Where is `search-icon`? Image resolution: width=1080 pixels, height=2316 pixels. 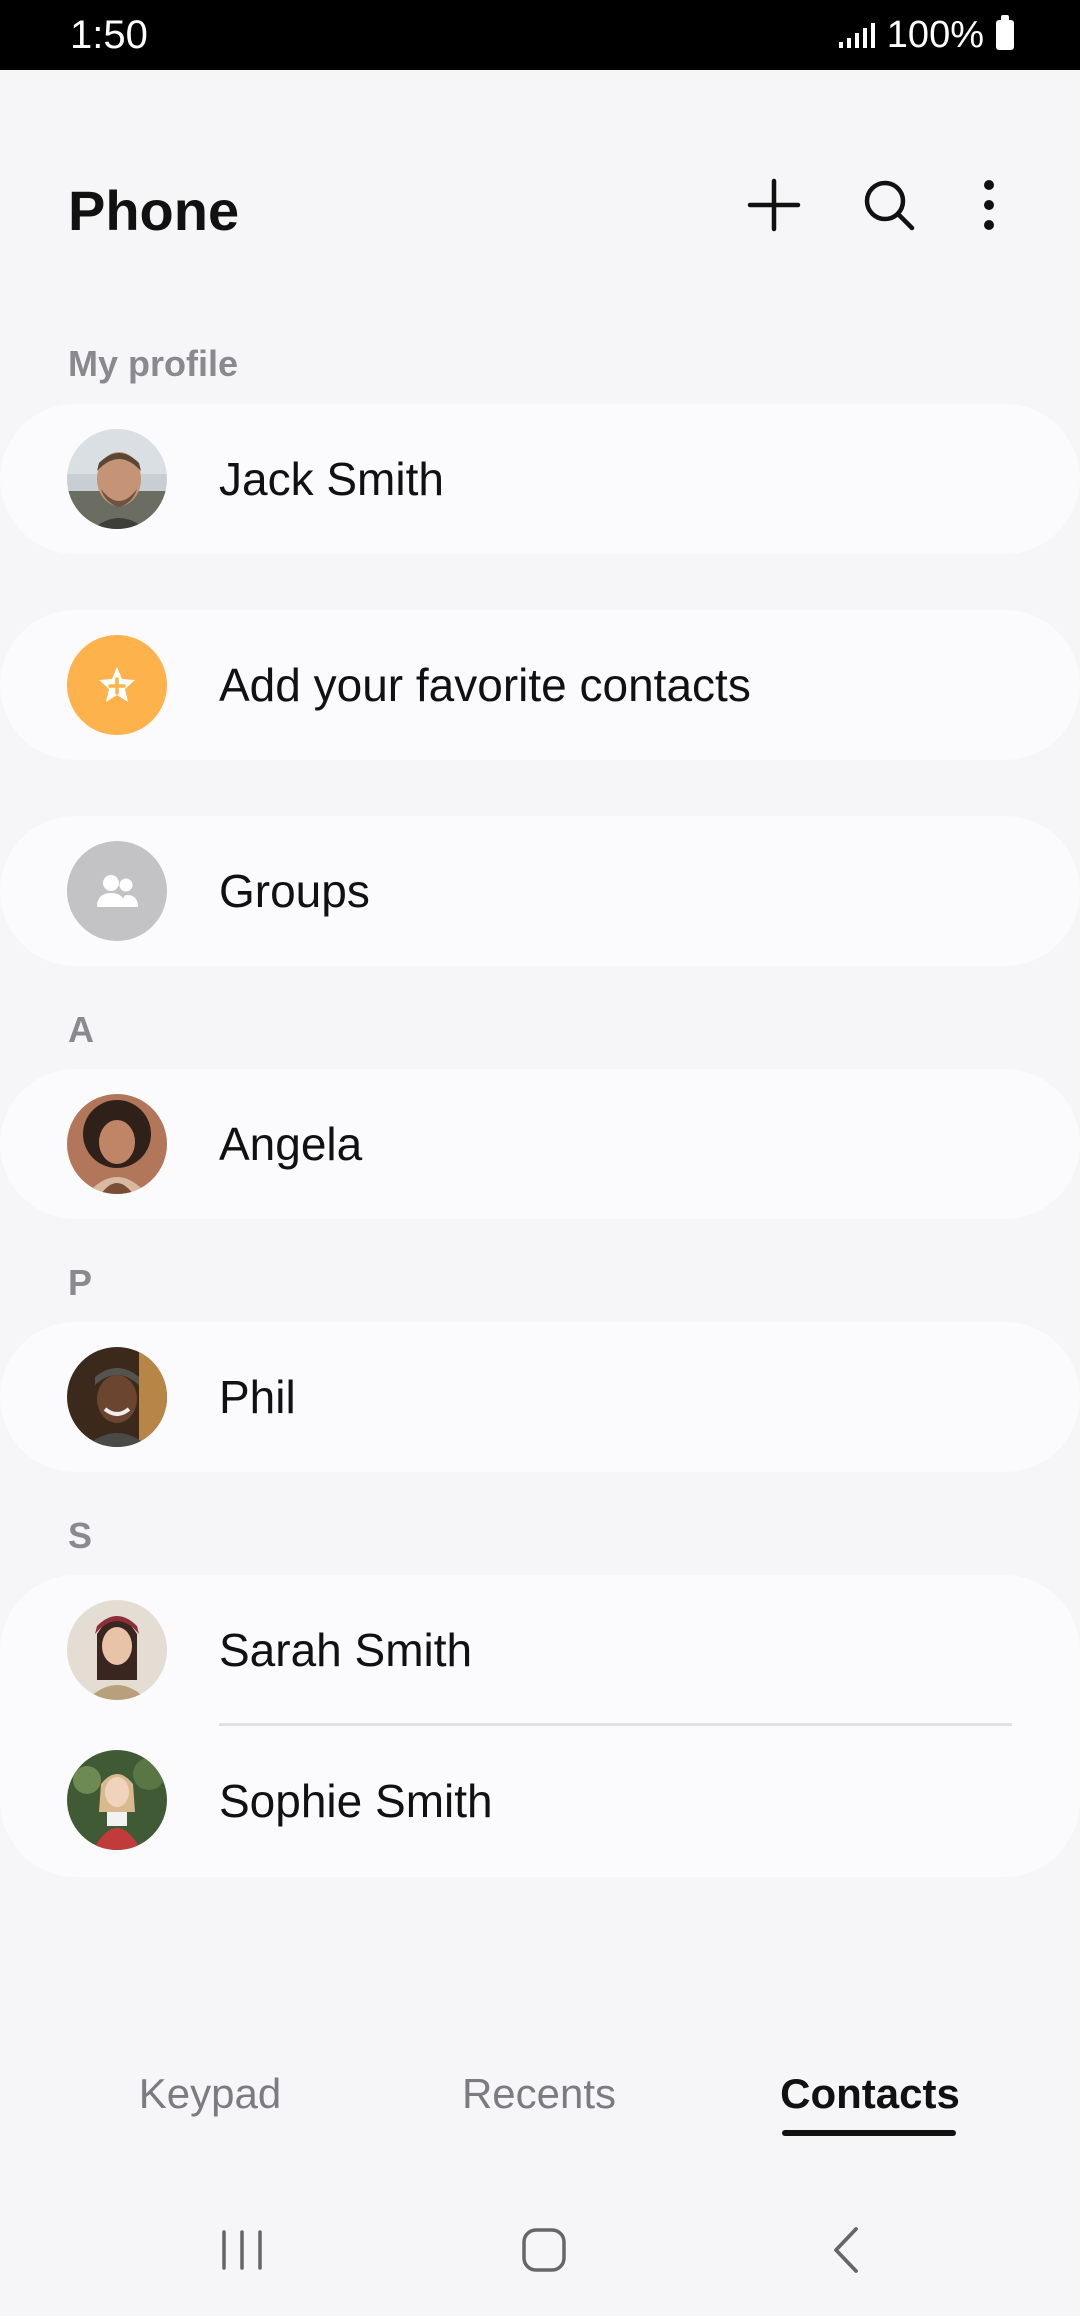 search-icon is located at coordinates (889, 205).